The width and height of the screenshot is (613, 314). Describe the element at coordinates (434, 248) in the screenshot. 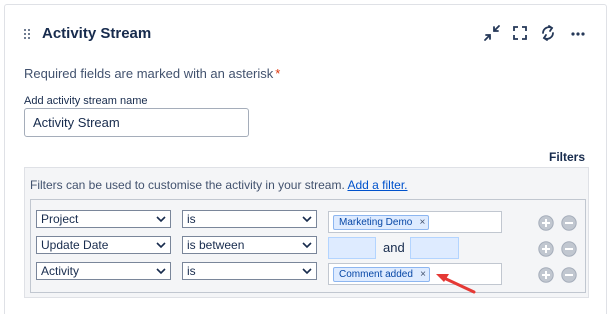

I see `date-to-input` at that location.